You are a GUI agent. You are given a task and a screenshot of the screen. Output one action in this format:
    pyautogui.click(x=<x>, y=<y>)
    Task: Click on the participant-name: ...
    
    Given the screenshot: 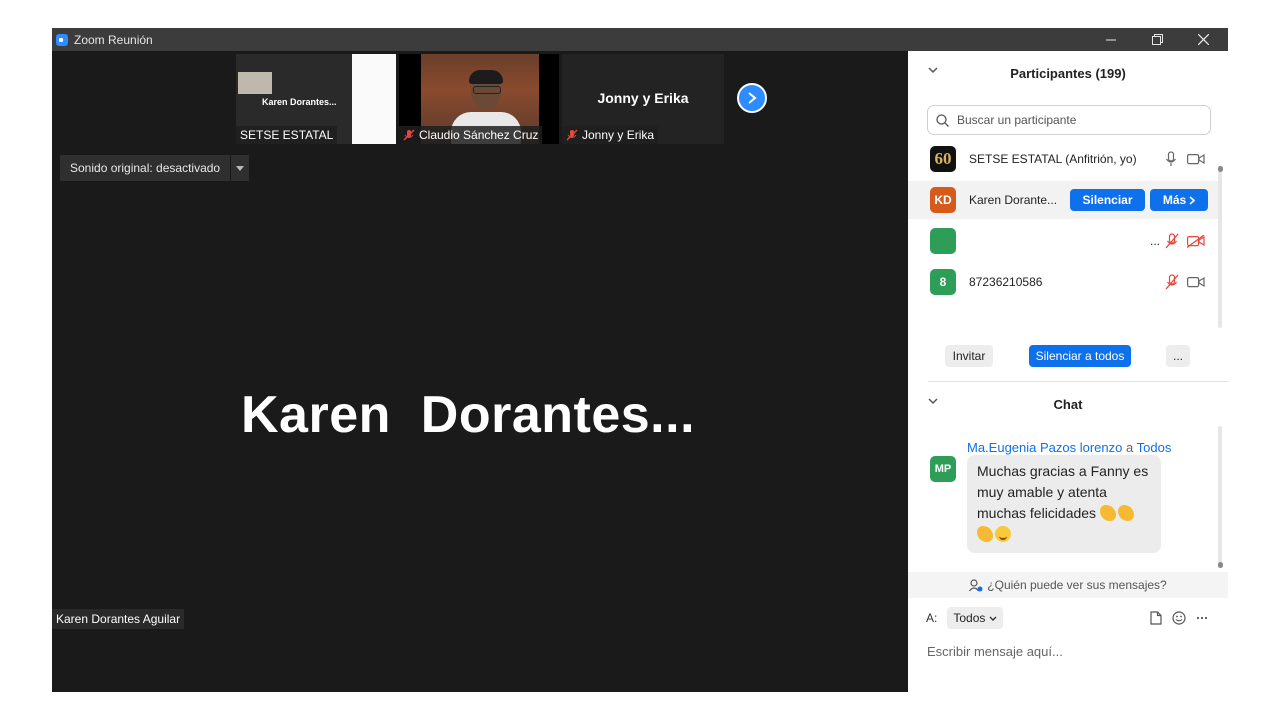 What is the action you would take?
    pyautogui.click(x=1155, y=241)
    